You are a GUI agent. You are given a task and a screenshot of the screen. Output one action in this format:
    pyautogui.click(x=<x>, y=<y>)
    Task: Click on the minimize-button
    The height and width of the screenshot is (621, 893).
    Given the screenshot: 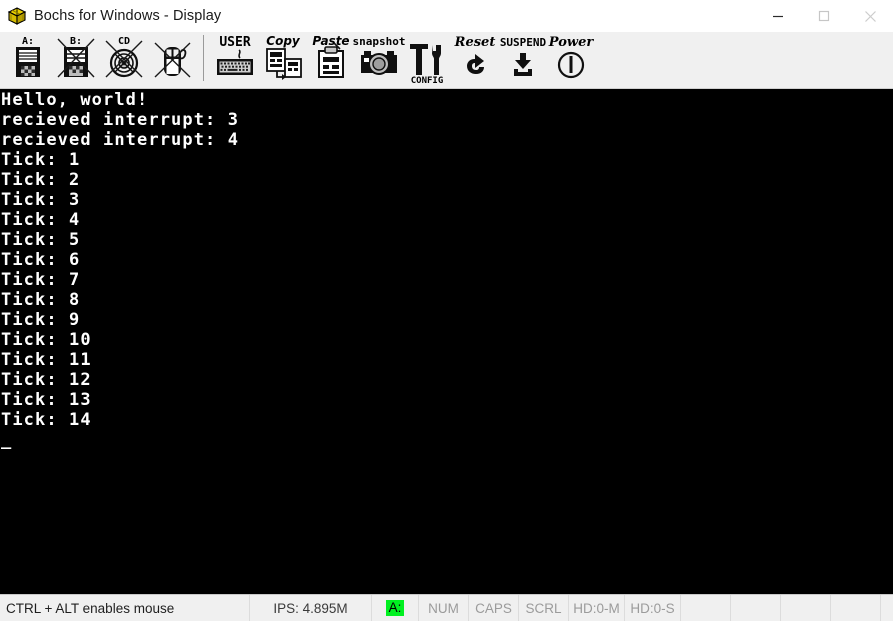 What is the action you would take?
    pyautogui.click(x=778, y=16)
    